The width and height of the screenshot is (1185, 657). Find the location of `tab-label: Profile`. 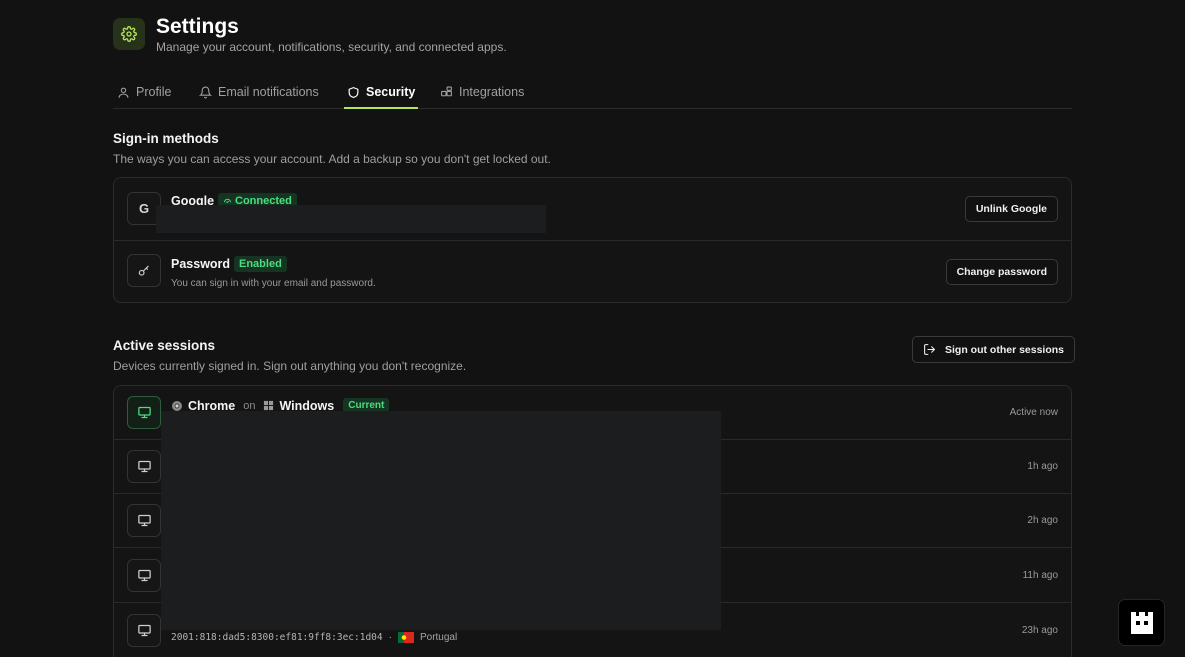

tab-label: Profile is located at coordinates (154, 92).